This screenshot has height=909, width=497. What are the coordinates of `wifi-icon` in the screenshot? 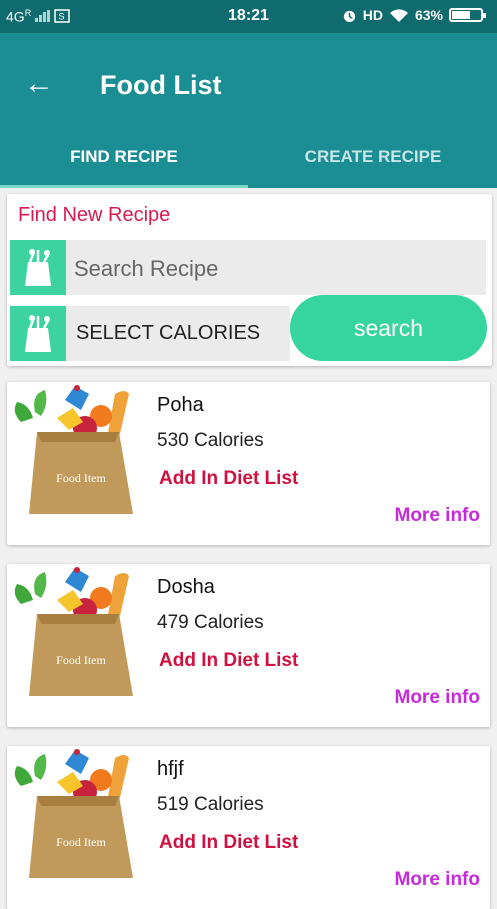 It's located at (398, 15).